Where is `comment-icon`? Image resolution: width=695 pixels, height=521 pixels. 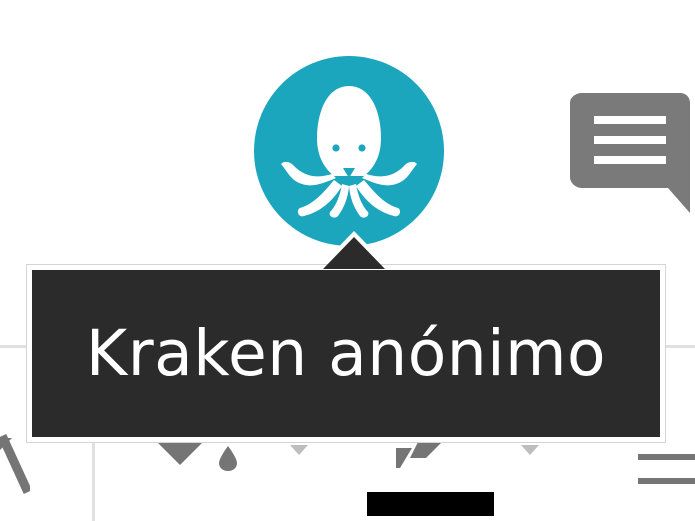 comment-icon is located at coordinates (630, 153).